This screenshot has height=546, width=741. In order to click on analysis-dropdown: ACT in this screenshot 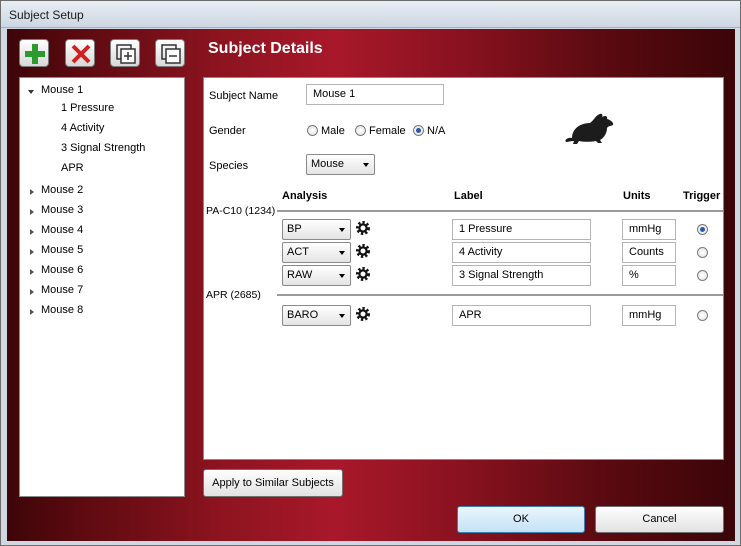, I will do `click(316, 252)`.